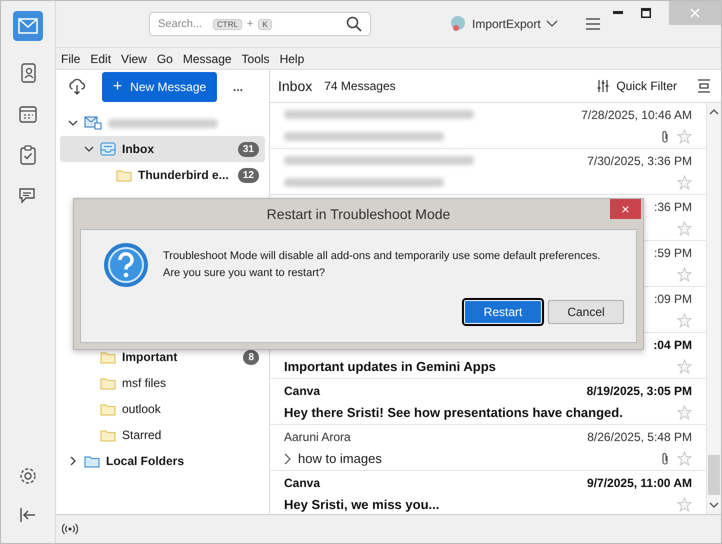 This screenshot has height=544, width=722. I want to click on unread-count: 31, so click(248, 149).